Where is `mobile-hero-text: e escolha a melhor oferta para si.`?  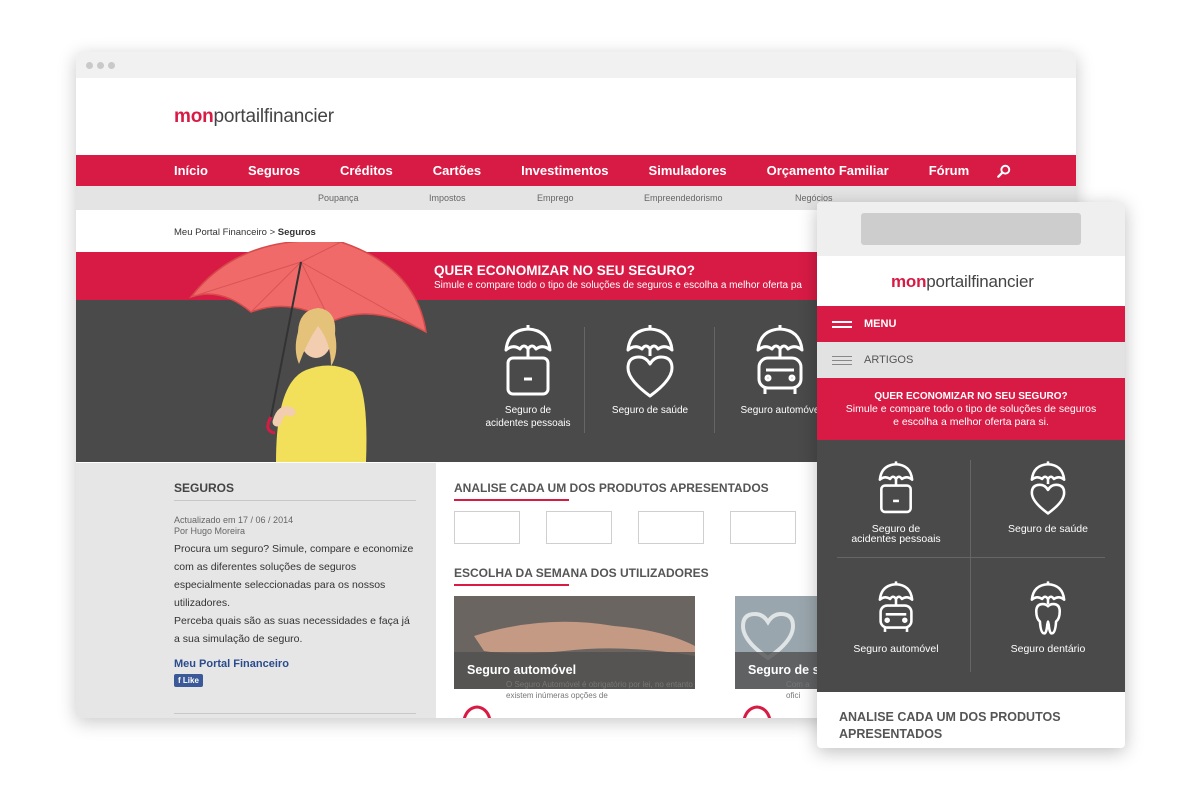
mobile-hero-text: e escolha a melhor oferta para si. is located at coordinates (971, 422).